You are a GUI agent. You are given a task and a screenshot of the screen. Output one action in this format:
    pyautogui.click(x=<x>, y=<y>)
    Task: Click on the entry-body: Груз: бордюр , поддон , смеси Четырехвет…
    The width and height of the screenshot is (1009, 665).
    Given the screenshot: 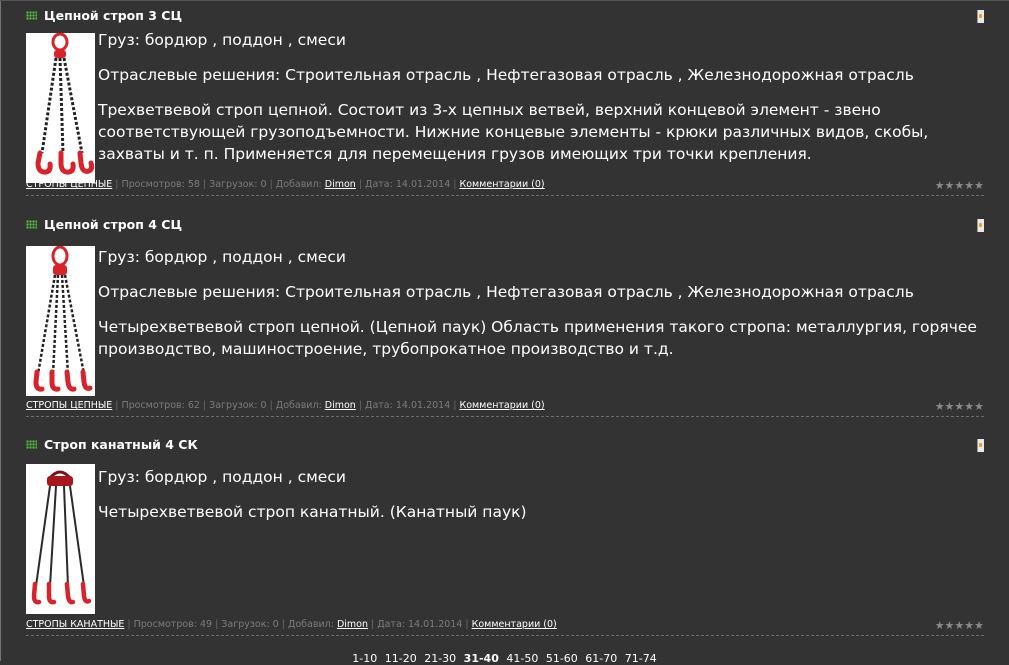 What is the action you would take?
    pyautogui.click(x=541, y=501)
    